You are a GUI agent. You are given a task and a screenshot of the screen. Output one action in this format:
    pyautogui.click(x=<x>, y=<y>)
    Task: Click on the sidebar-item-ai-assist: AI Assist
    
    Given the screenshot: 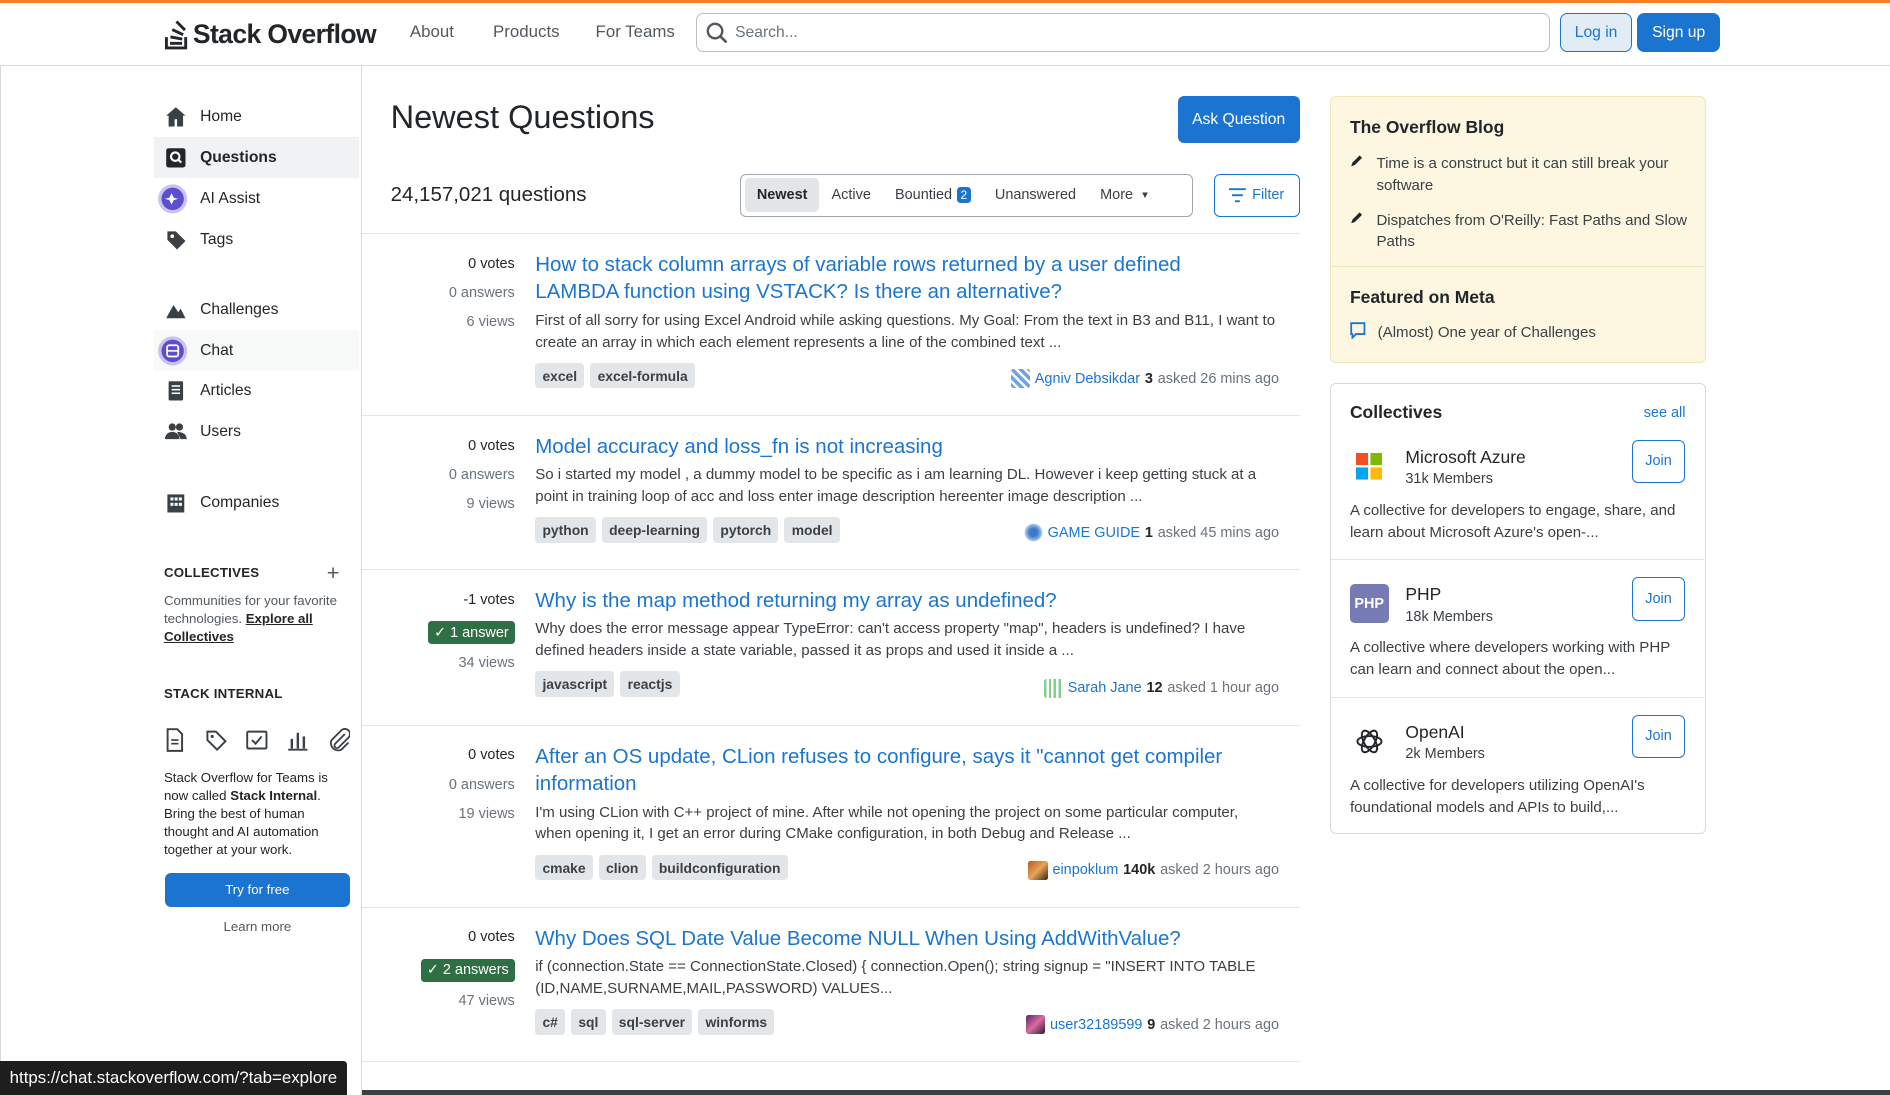 What is the action you would take?
    pyautogui.click(x=256, y=198)
    